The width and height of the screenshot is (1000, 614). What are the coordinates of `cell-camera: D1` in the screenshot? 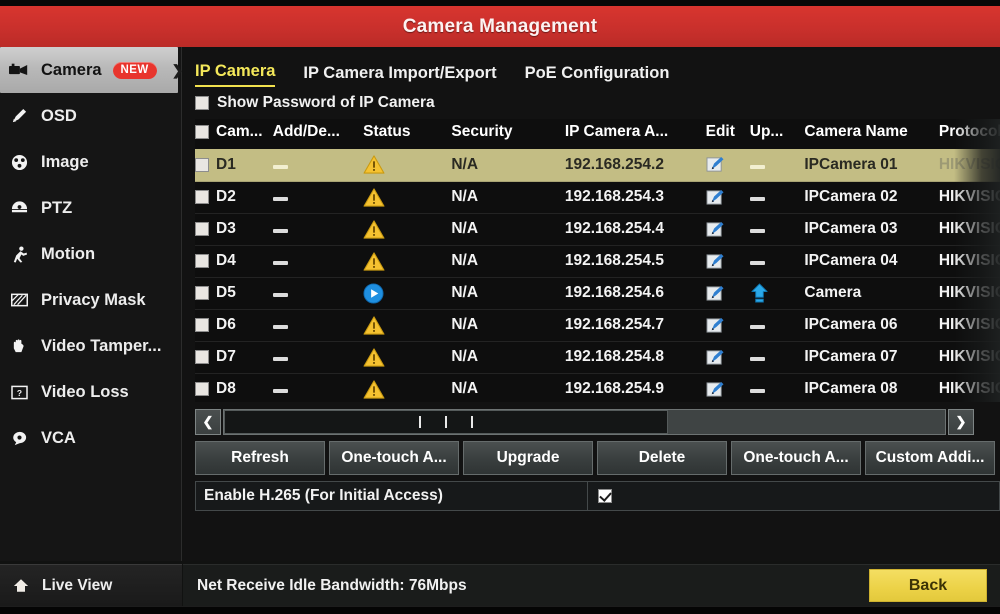 It's located at (234, 165).